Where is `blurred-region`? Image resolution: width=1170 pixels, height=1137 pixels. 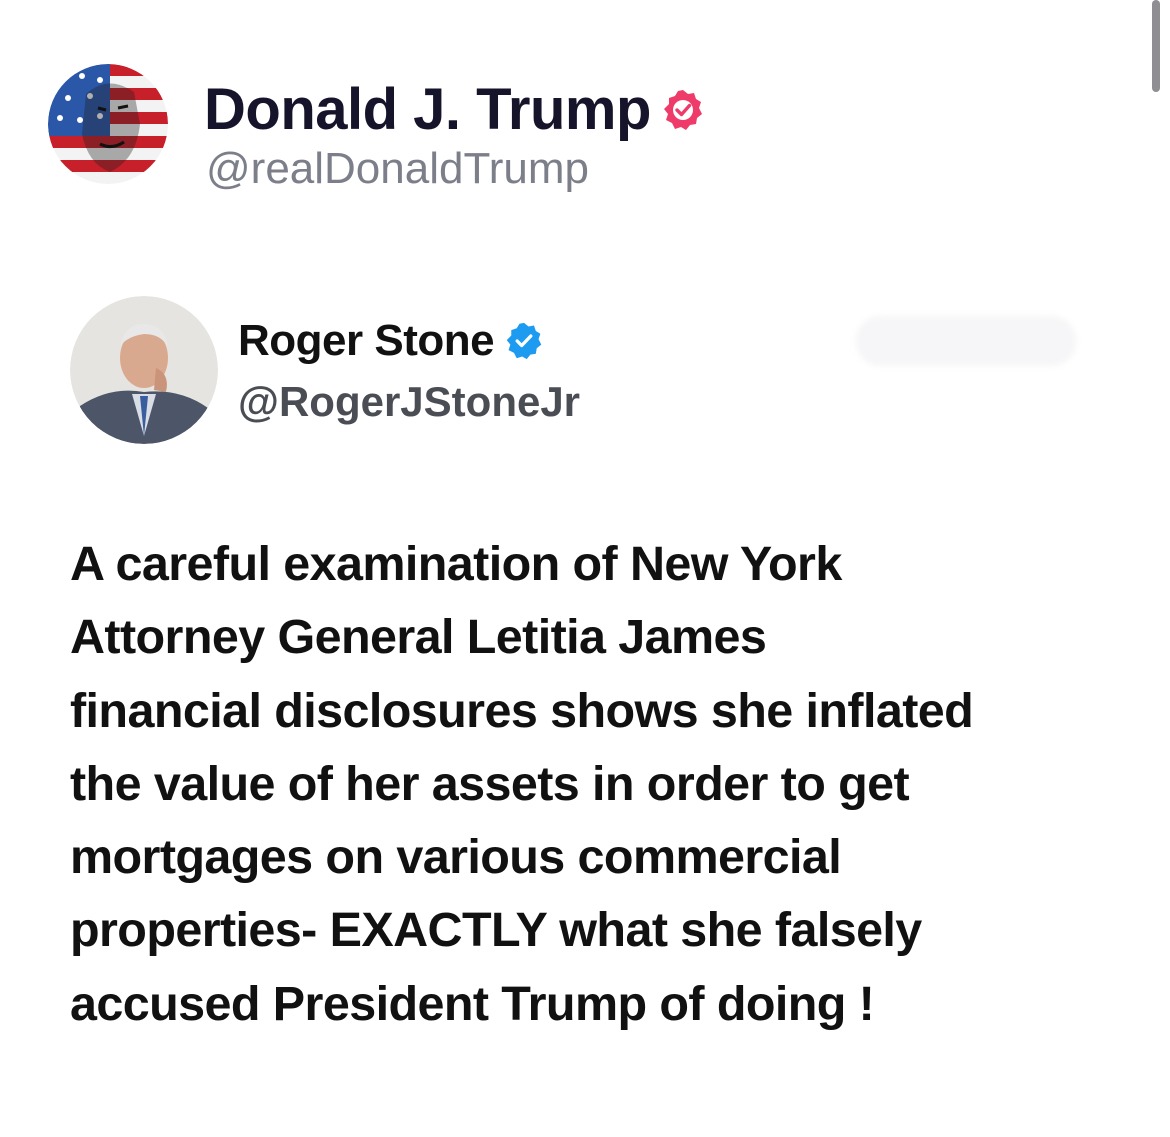 blurred-region is located at coordinates (966, 341).